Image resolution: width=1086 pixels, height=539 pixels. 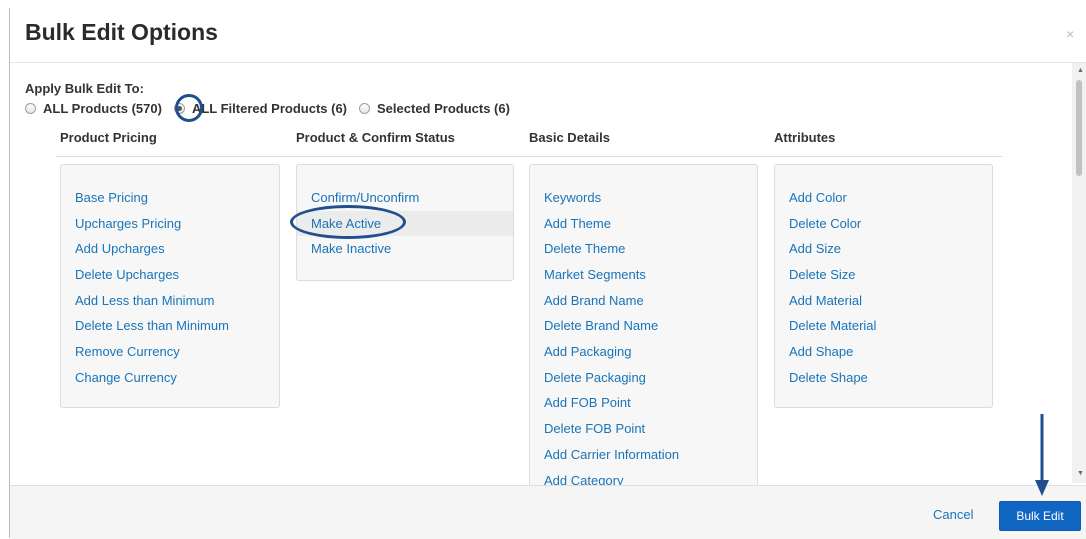 What do you see at coordinates (1042, 455) in the screenshot?
I see `arrow-down-annotation-icon` at bounding box center [1042, 455].